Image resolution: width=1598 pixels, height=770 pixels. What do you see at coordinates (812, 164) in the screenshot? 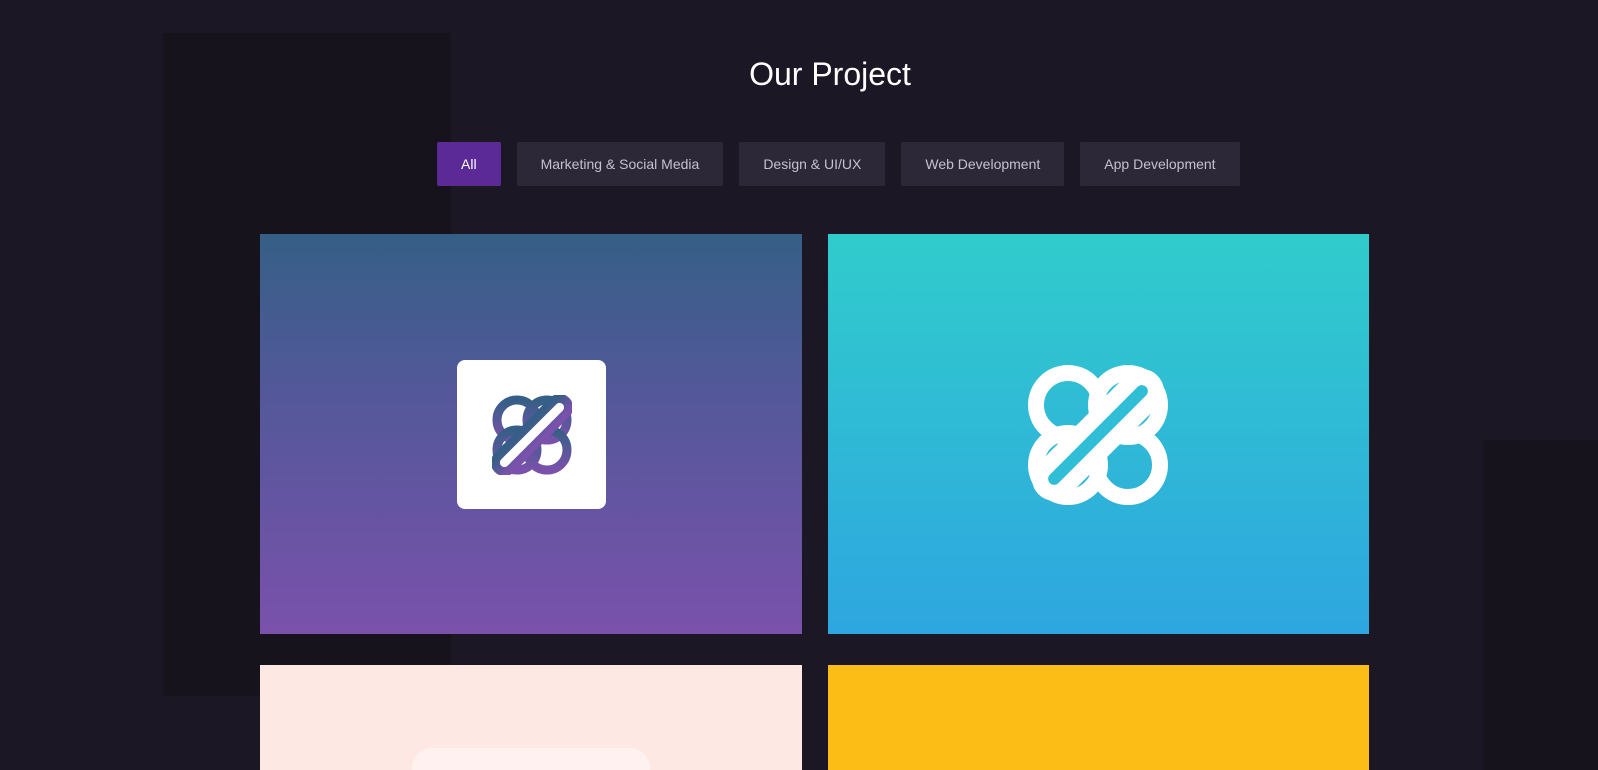
I see `filter-design-button: Design & UI/UX` at bounding box center [812, 164].